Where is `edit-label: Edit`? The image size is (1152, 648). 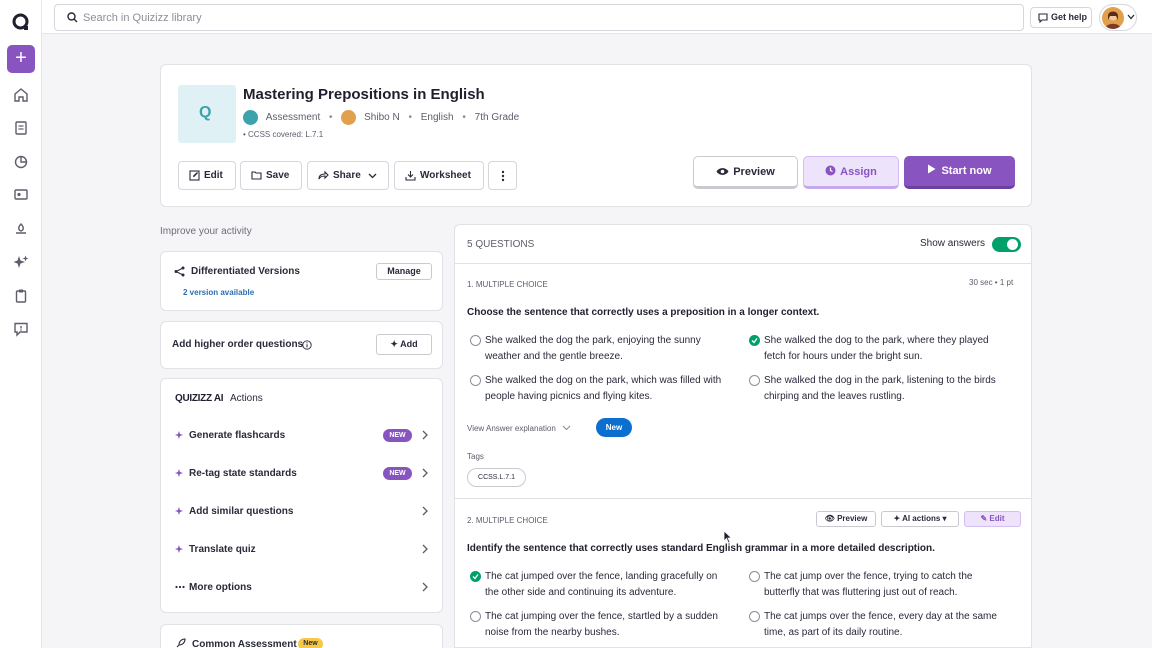
edit-label: Edit is located at coordinates (997, 518).